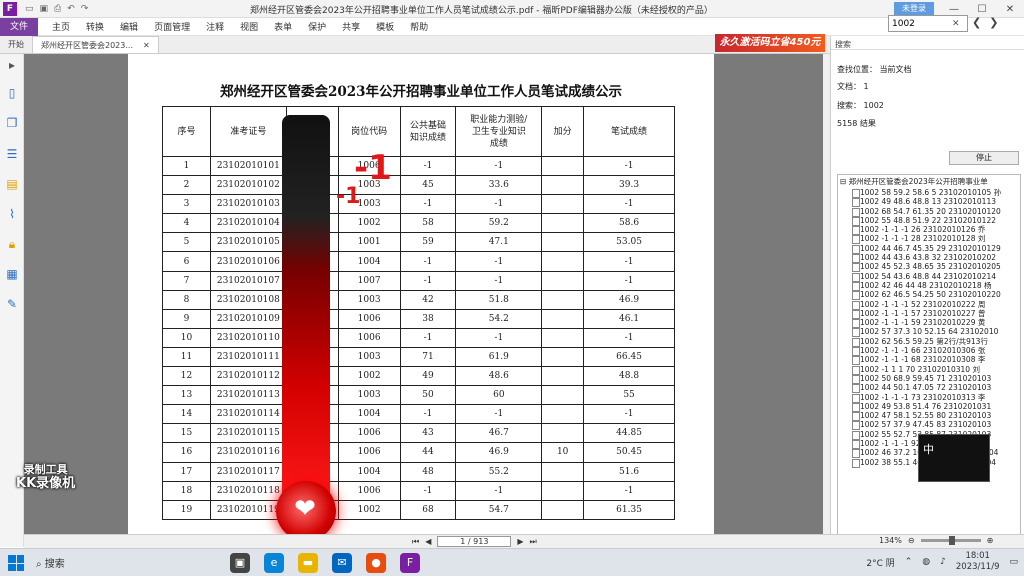 The height and width of the screenshot is (576, 1024). What do you see at coordinates (50, 562) in the screenshot?
I see `taskbar-search: ⌕ 搜索` at bounding box center [50, 562].